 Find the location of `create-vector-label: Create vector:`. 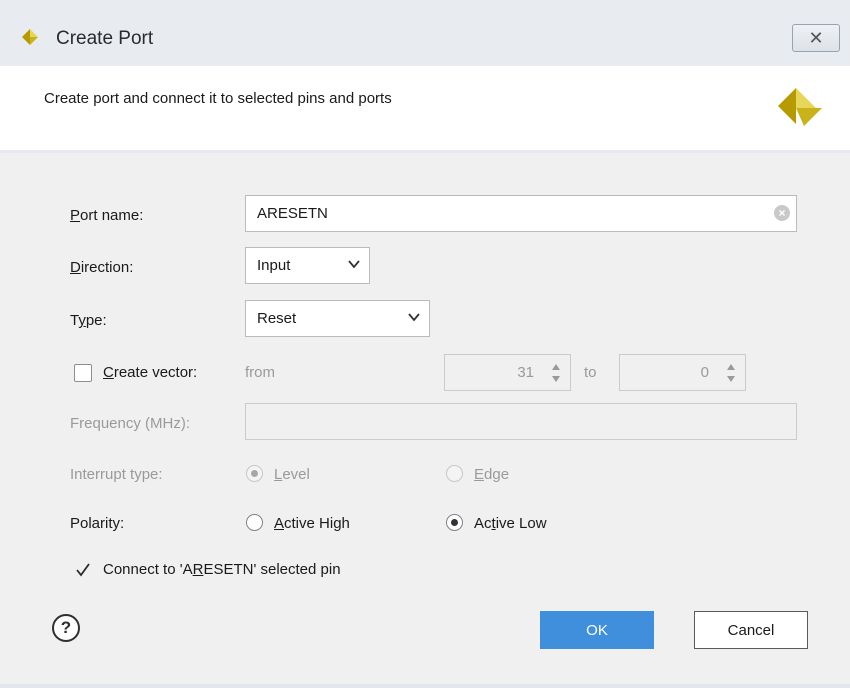

create-vector-label: Create vector: is located at coordinates (150, 372).